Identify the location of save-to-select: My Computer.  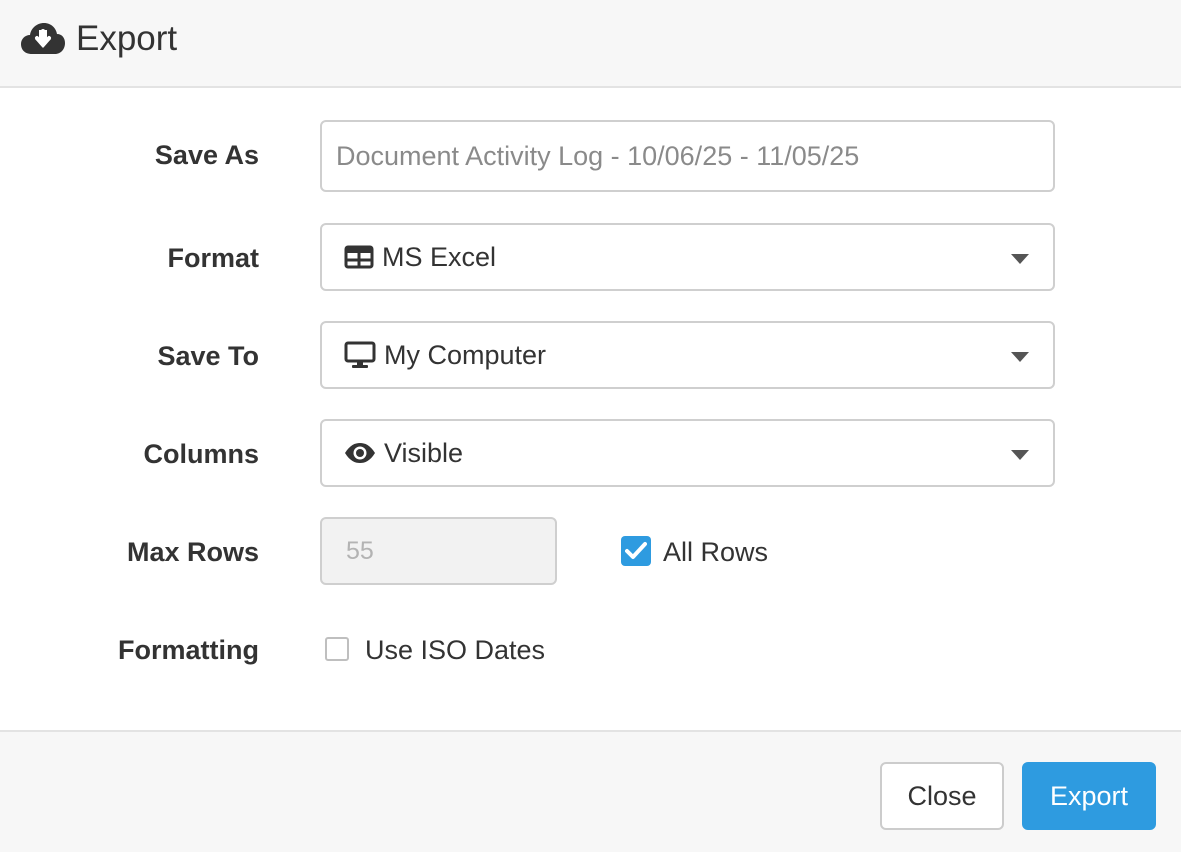
(687, 355).